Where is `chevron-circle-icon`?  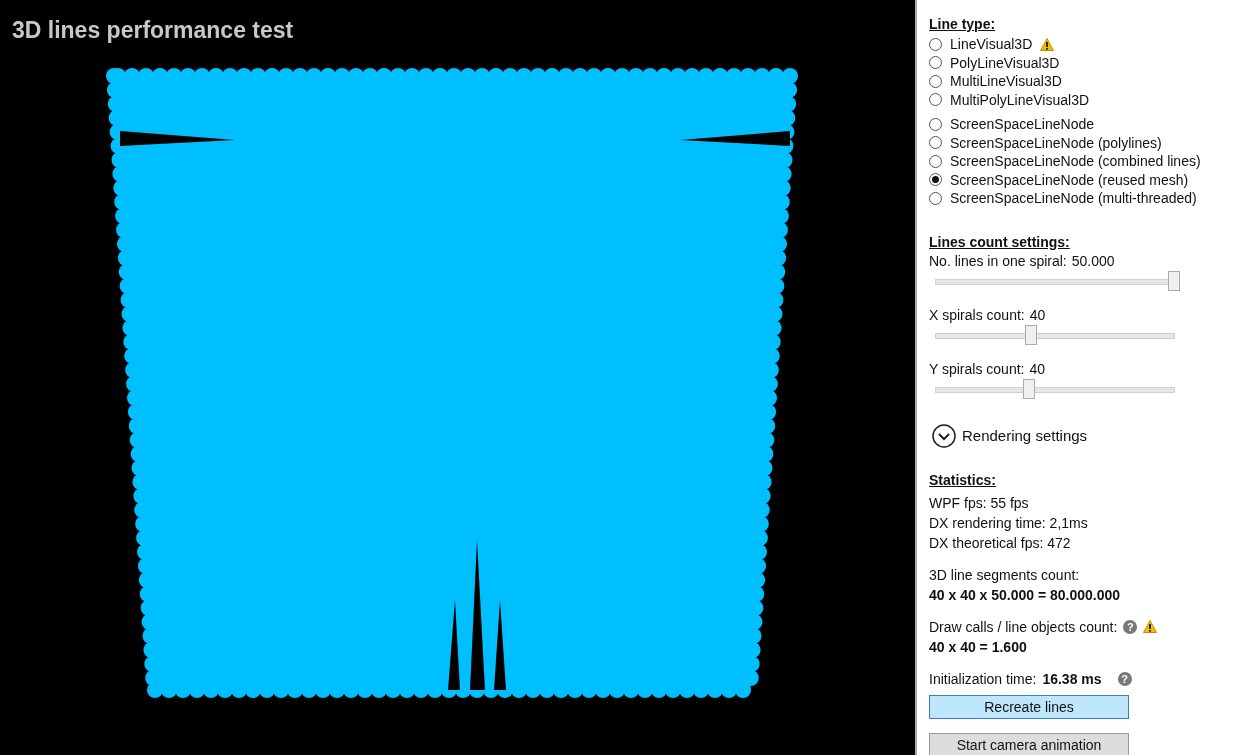
chevron-circle-icon is located at coordinates (944, 435).